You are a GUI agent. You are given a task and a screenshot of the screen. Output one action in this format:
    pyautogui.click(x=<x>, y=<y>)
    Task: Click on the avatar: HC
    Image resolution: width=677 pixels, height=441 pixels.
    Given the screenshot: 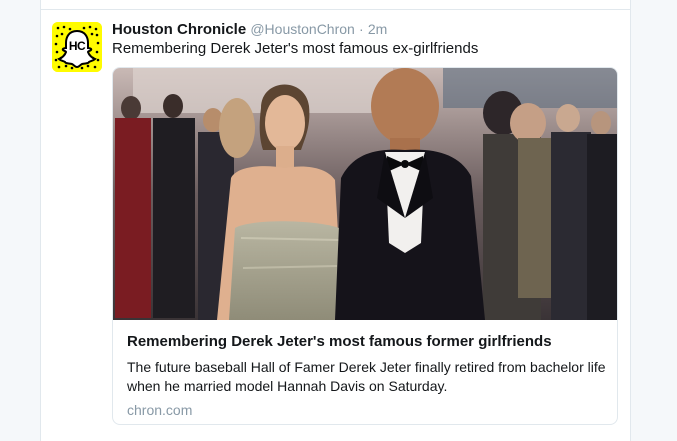 What is the action you would take?
    pyautogui.click(x=77, y=47)
    